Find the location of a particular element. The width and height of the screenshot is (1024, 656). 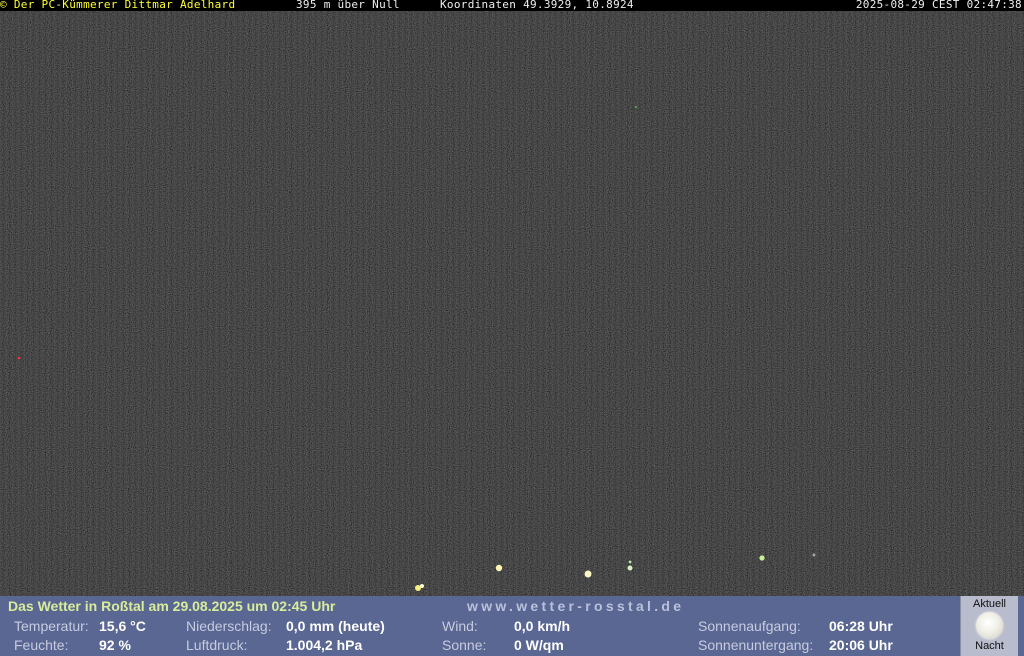

sunrise-label: Sonnenaufgang: is located at coordinates (749, 626).